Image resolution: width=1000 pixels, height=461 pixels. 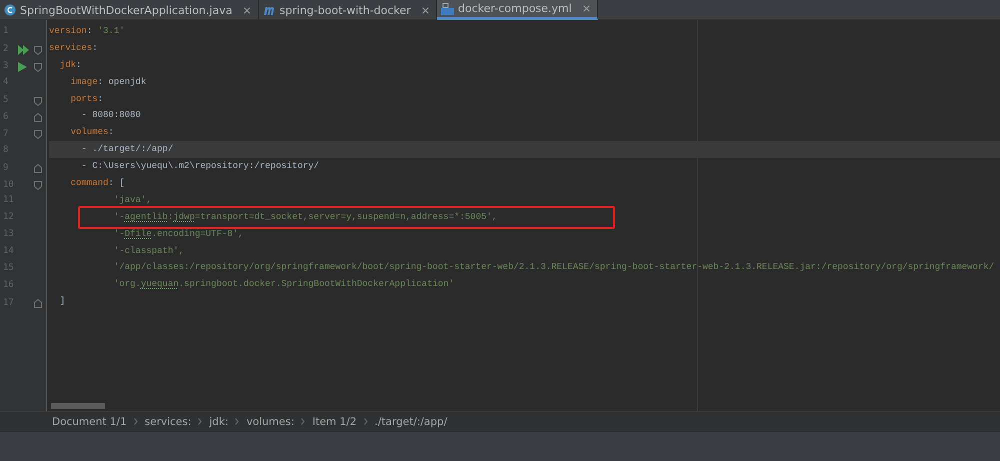 What do you see at coordinates (87, 99) in the screenshot?
I see `code-line: ports:` at bounding box center [87, 99].